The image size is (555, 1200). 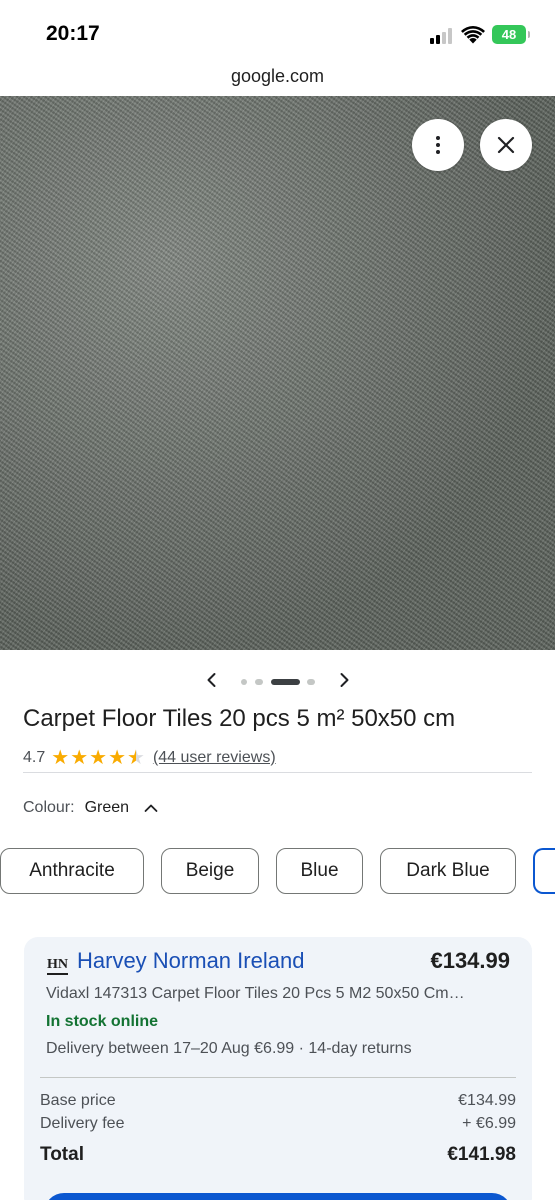 What do you see at coordinates (57, 966) in the screenshot?
I see `merchant-logo: HN` at bounding box center [57, 966].